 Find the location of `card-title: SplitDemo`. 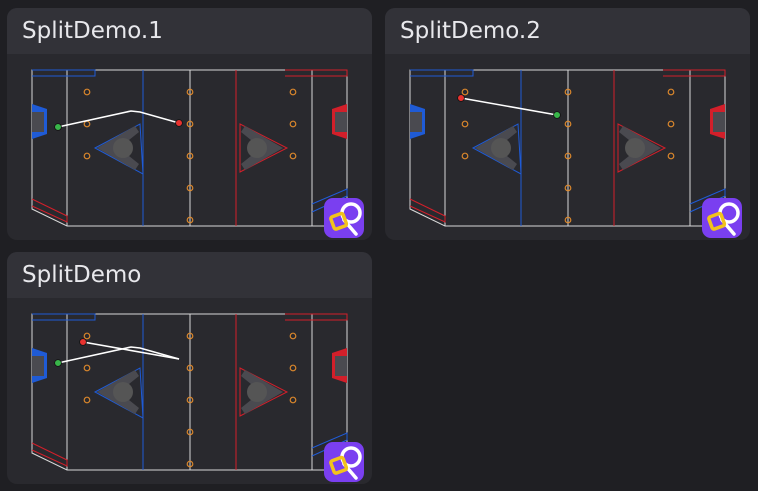

card-title: SplitDemo is located at coordinates (189, 275).